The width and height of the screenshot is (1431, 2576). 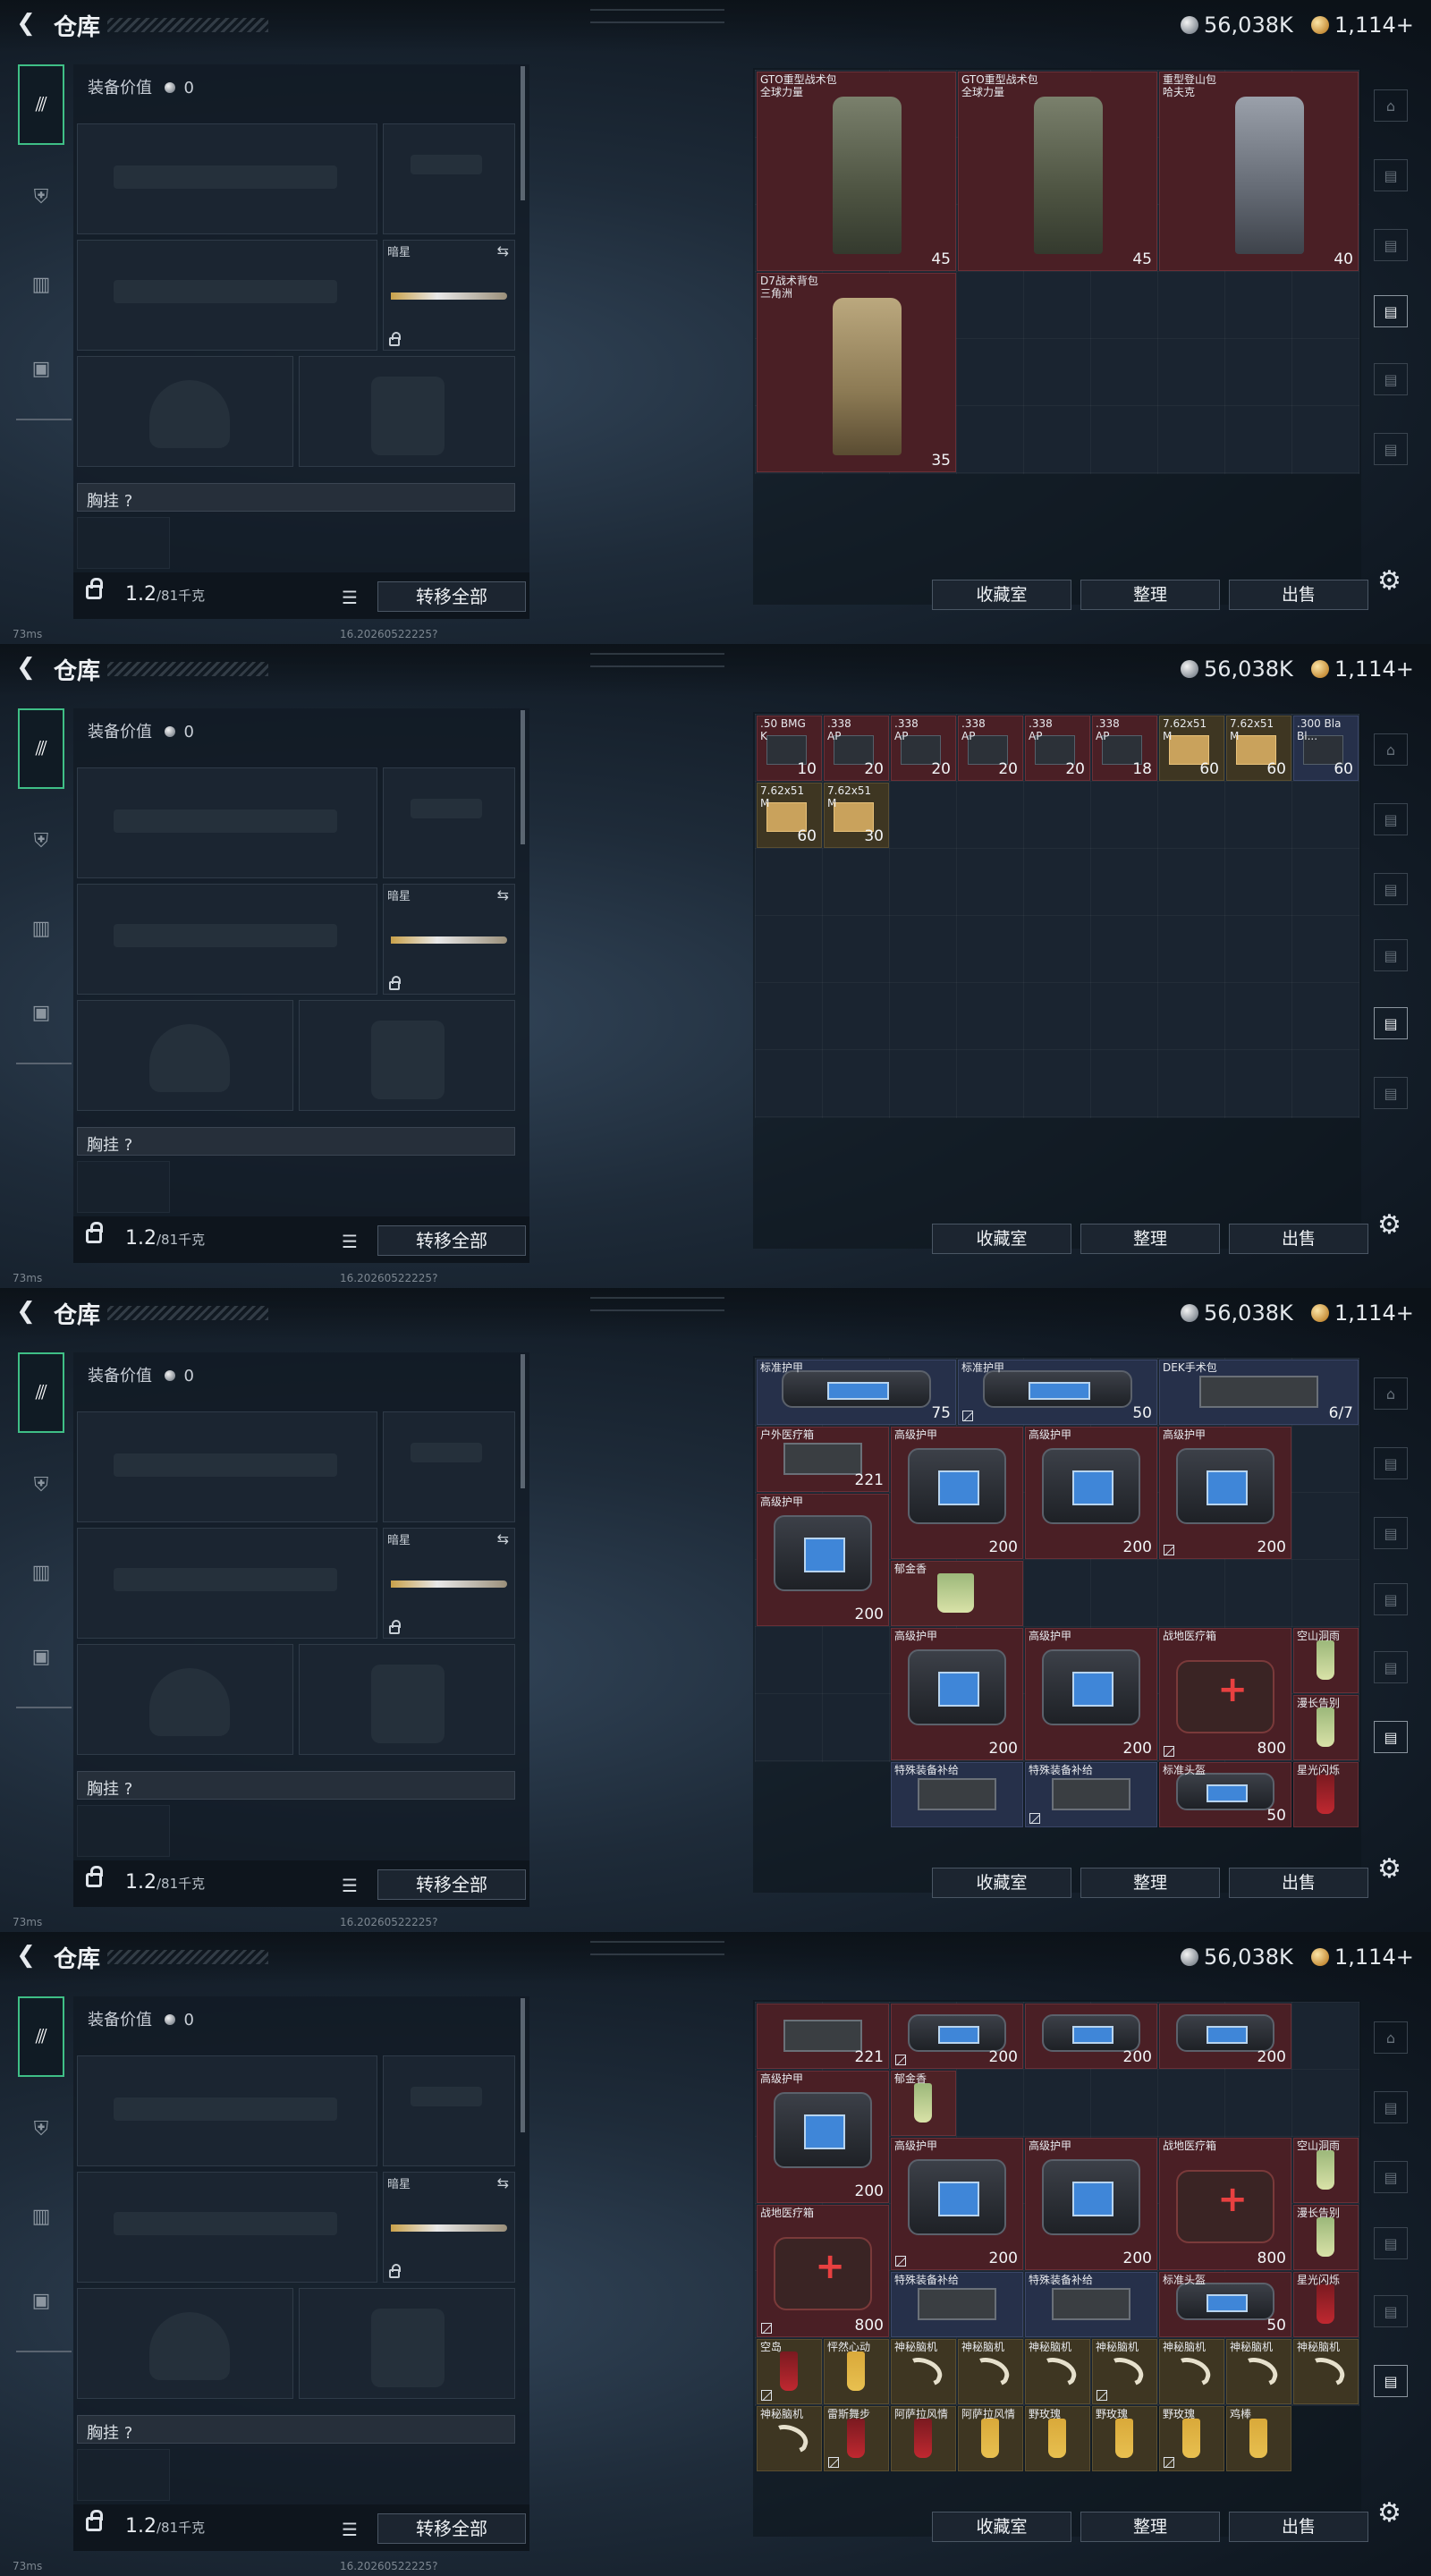 What do you see at coordinates (503, 250) in the screenshot?
I see `swap-icon: ⇆` at bounding box center [503, 250].